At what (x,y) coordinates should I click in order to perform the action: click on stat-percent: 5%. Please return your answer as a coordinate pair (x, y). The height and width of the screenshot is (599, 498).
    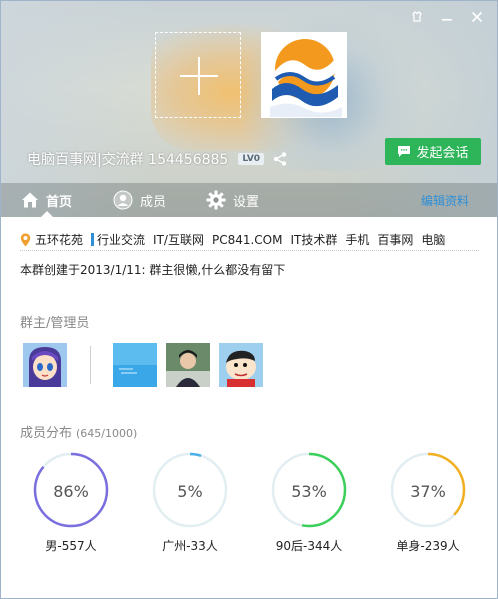
    Looking at the image, I should click on (190, 491).